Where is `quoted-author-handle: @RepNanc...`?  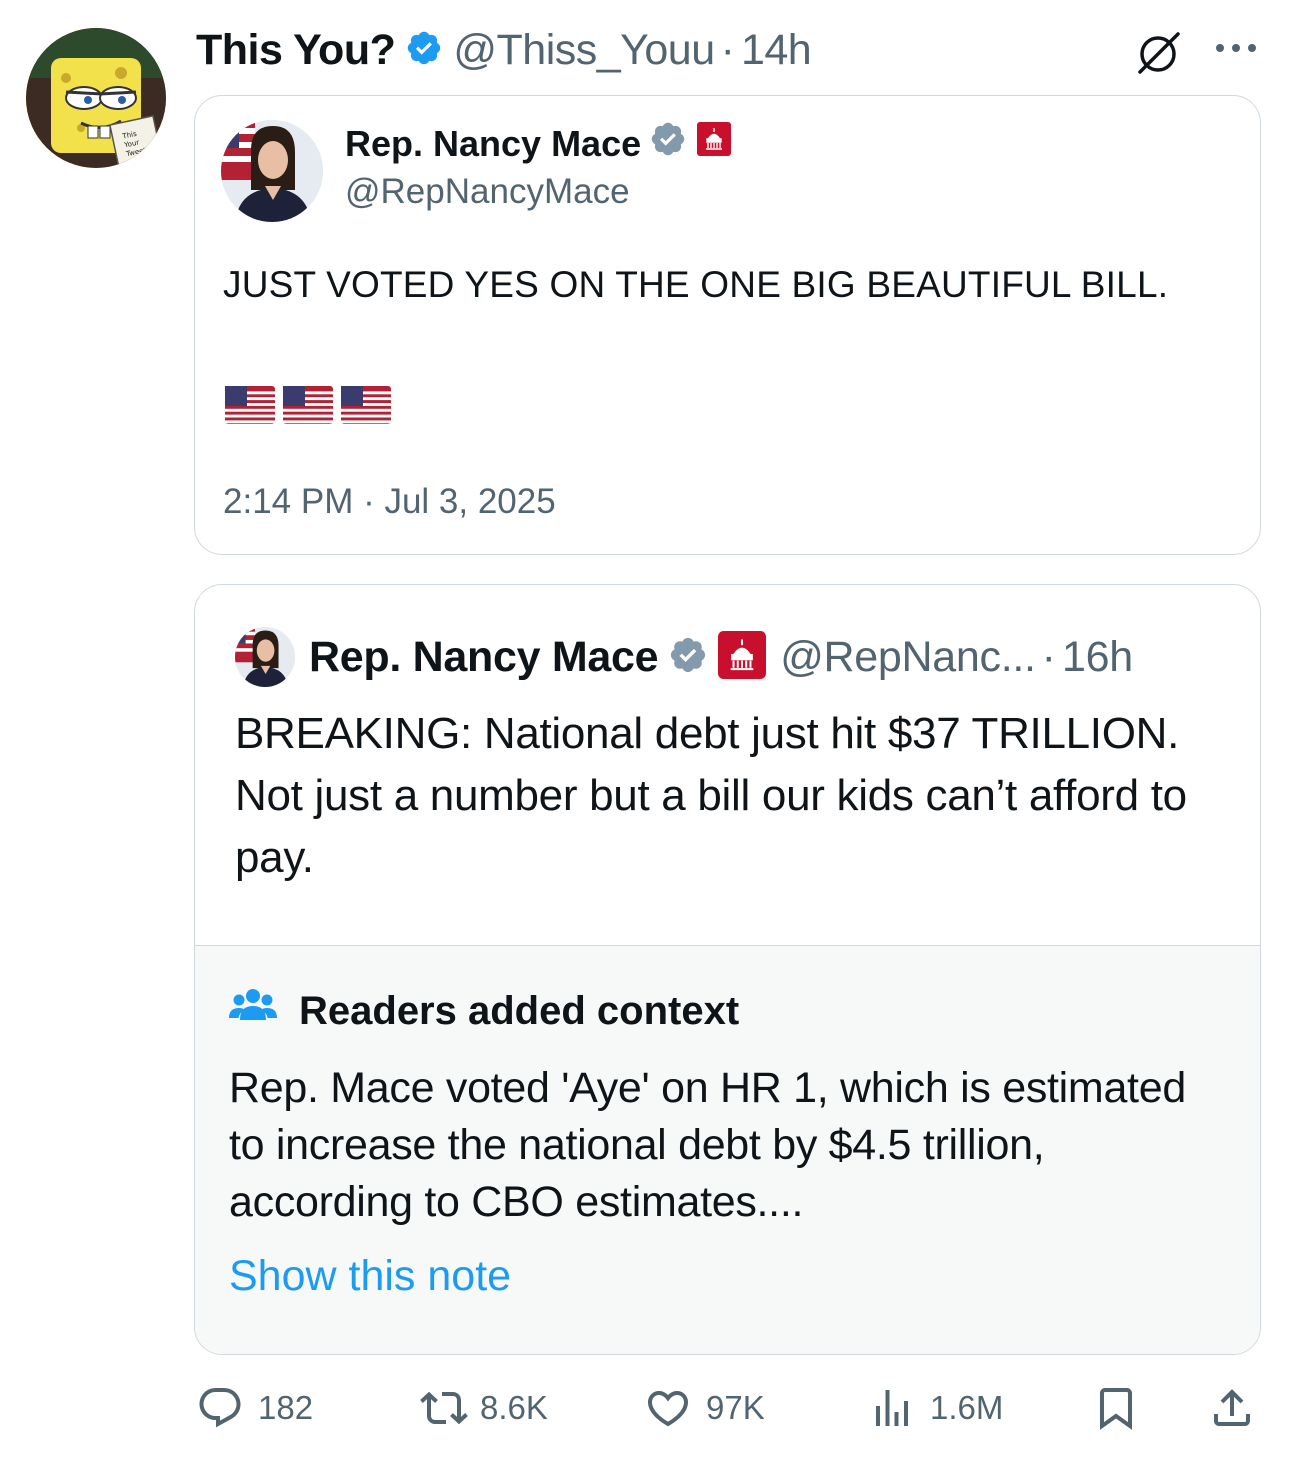
quoted-author-handle: @RepNanc... is located at coordinates (908, 657).